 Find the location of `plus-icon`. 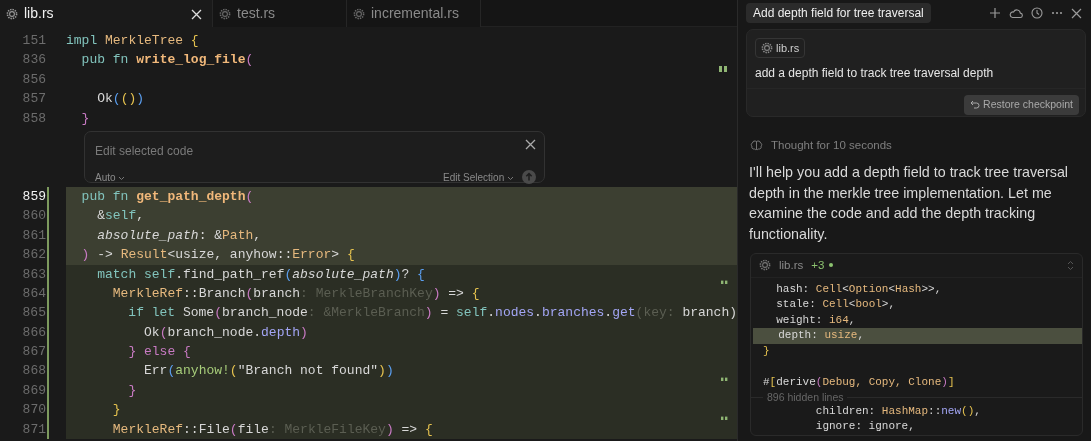

plus-icon is located at coordinates (995, 13).